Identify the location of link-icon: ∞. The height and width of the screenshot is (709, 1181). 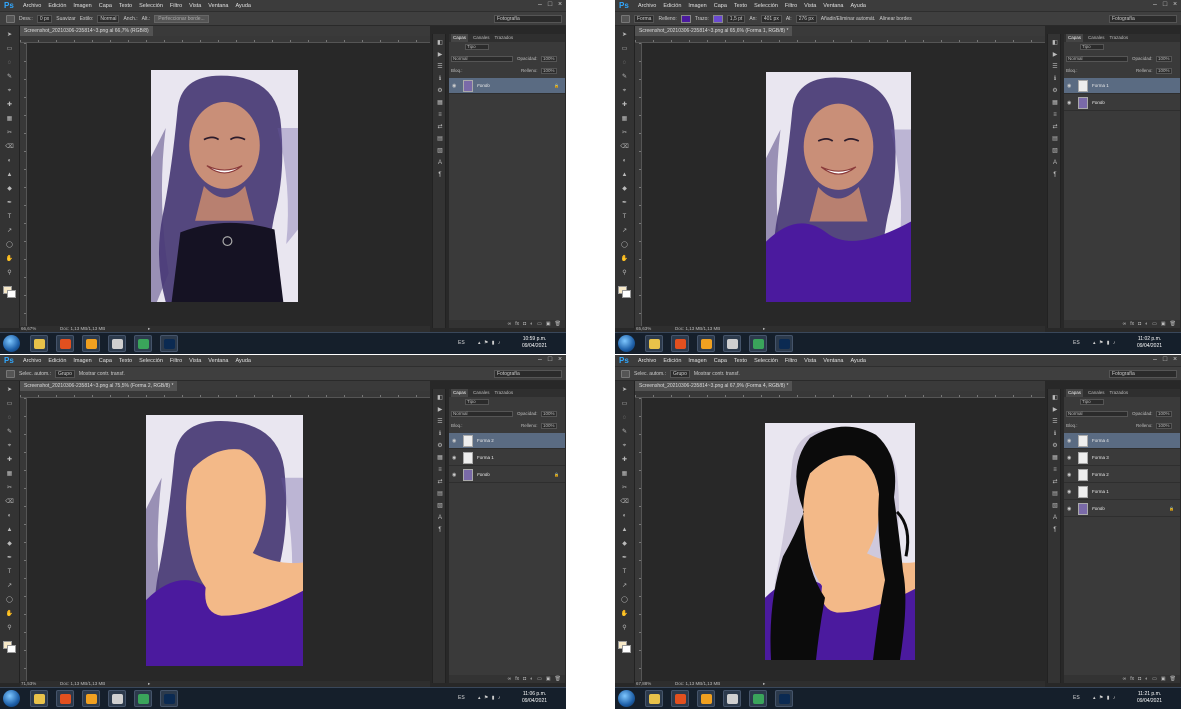
(1125, 679).